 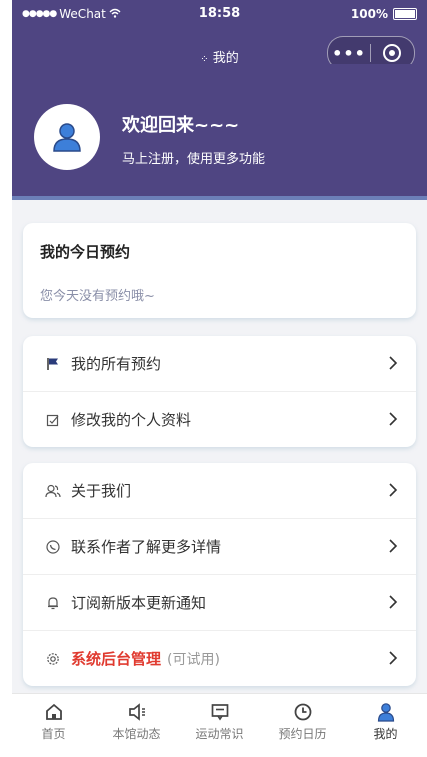 What do you see at coordinates (53, 491) in the screenshot?
I see `users-icon` at bounding box center [53, 491].